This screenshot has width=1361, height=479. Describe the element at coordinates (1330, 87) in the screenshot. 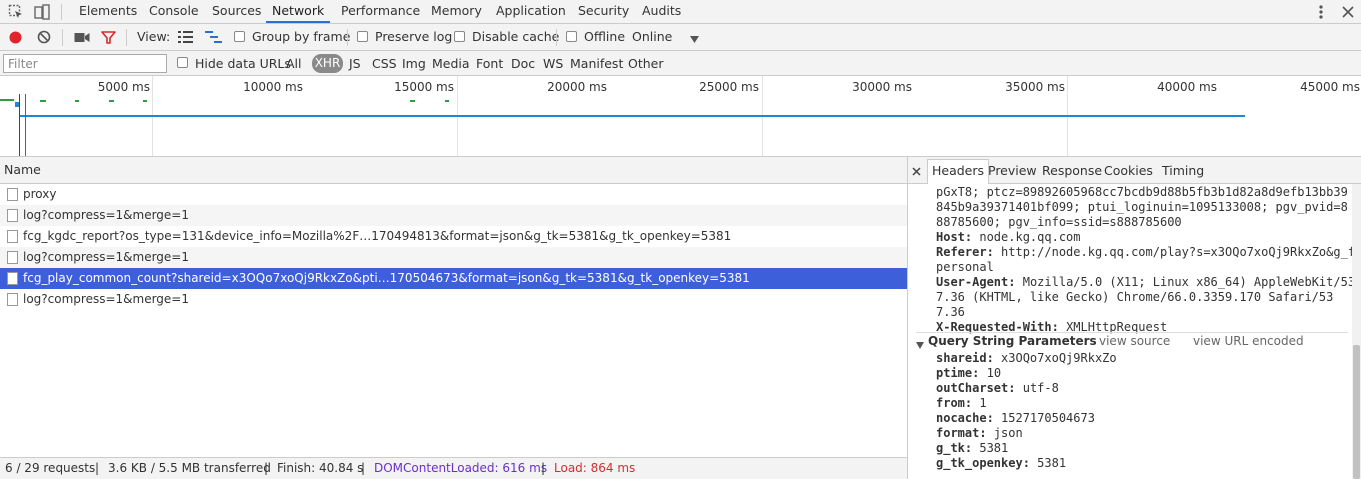

I see `timeline-tick: 45000 ms` at that location.